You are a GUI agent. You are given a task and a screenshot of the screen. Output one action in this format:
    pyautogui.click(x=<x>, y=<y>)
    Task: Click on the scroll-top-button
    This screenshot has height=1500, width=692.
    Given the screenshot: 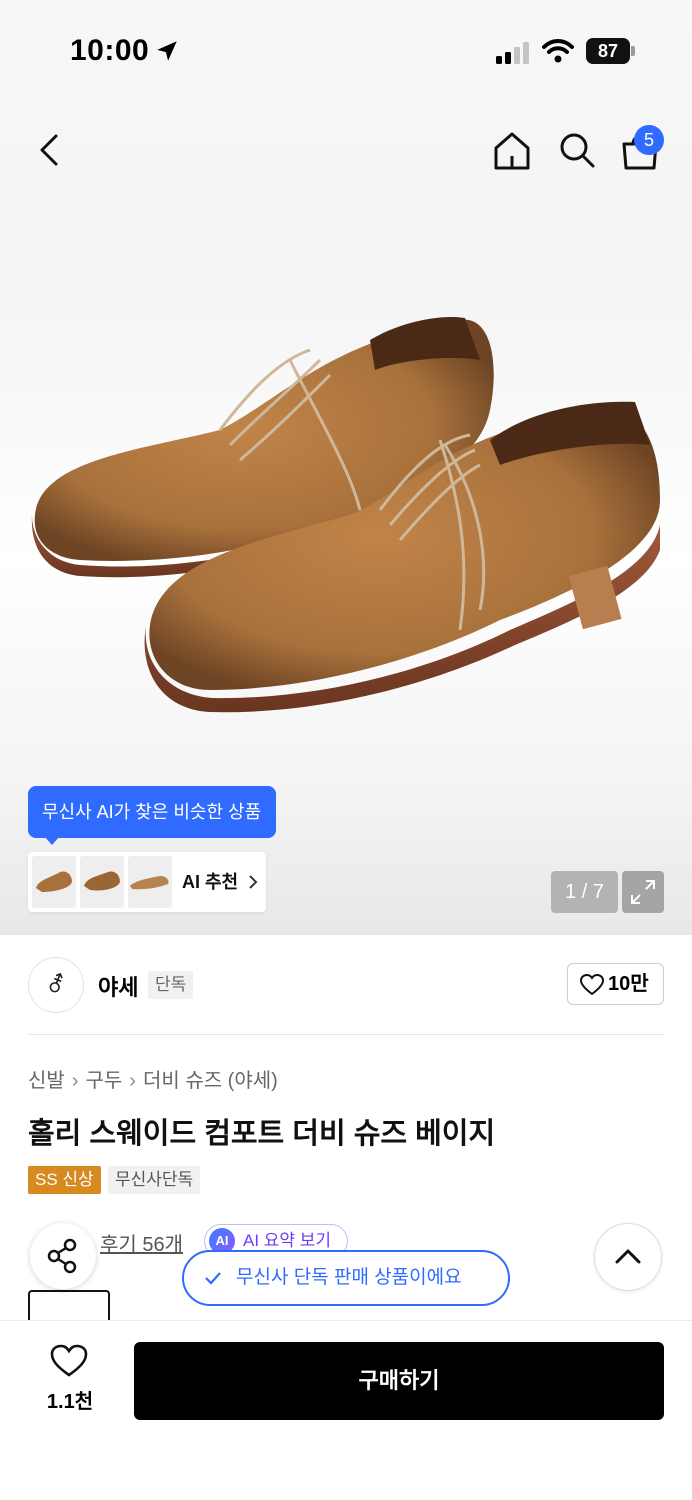 What is the action you would take?
    pyautogui.click(x=628, y=1257)
    